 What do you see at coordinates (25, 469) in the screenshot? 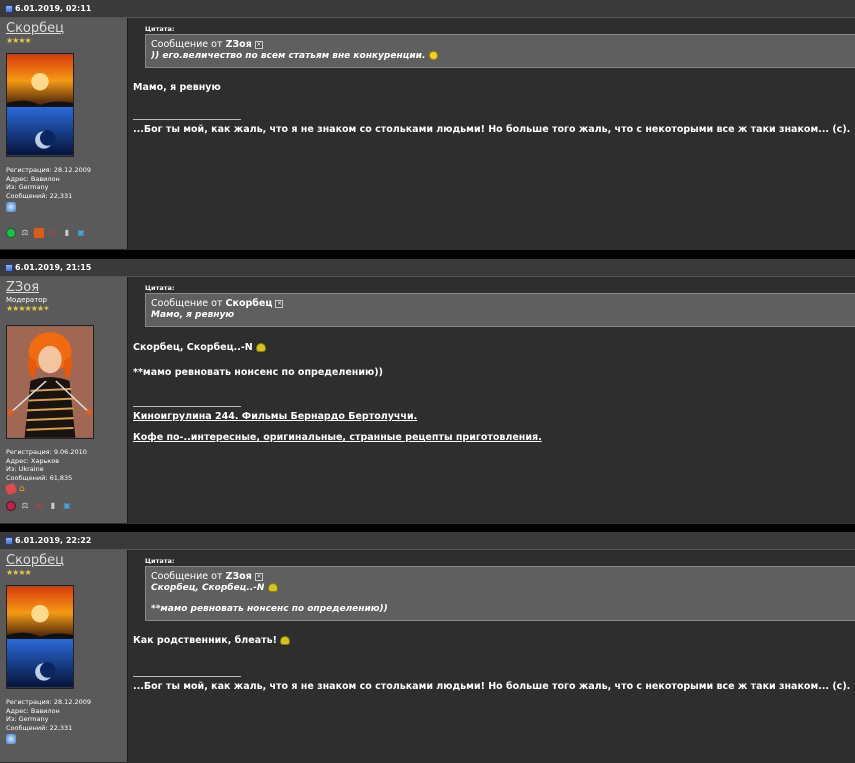
I see `user-country: Из: Ukraine` at bounding box center [25, 469].